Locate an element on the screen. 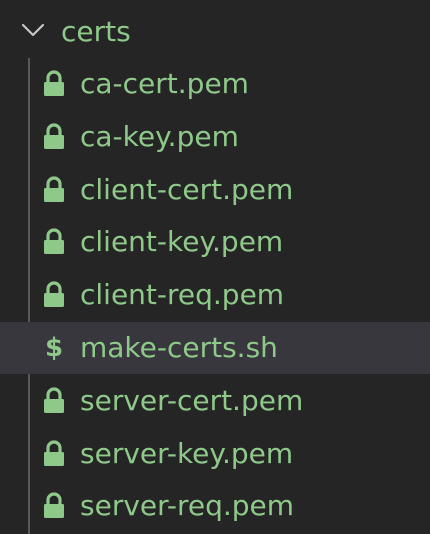  file-item-ca-cert: ca-cert.pem is located at coordinates (215, 84).